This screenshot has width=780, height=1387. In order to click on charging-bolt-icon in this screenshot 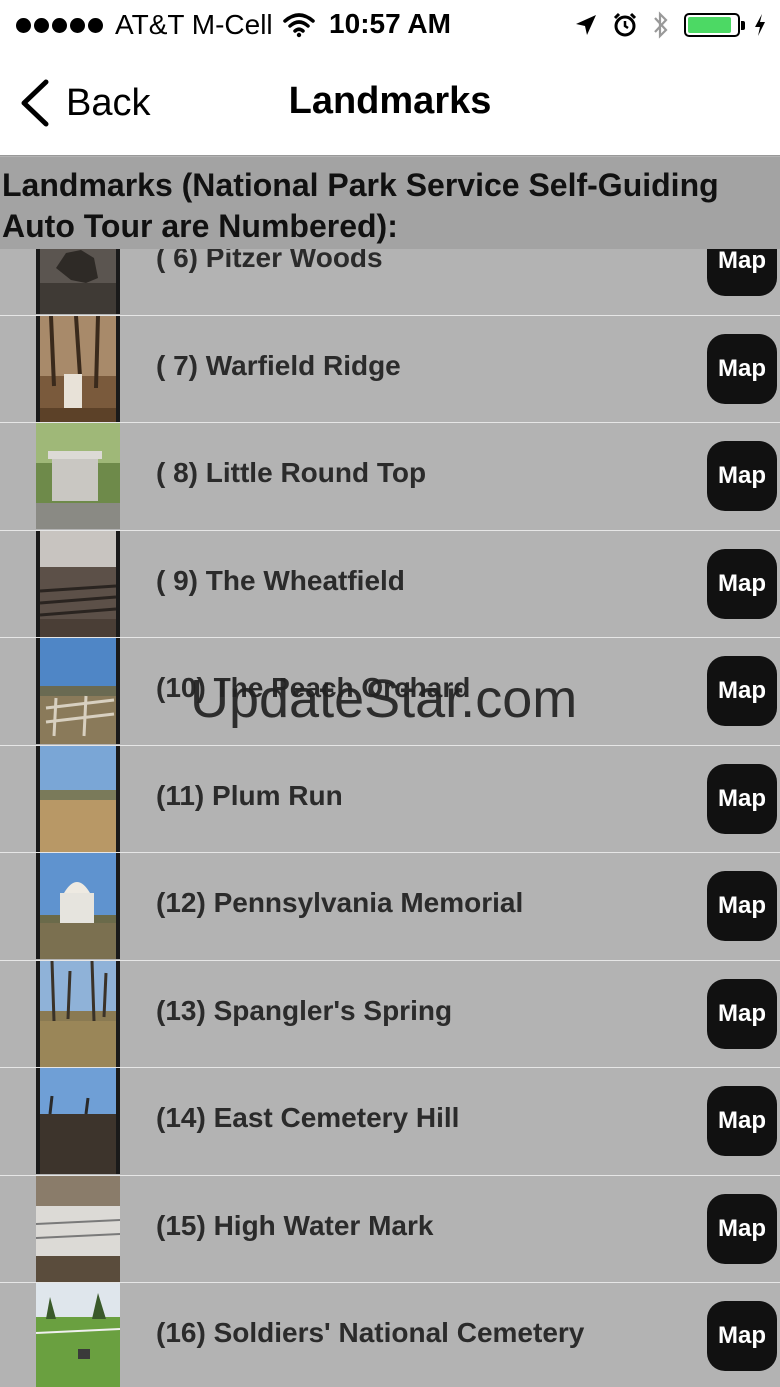, I will do `click(760, 25)`.